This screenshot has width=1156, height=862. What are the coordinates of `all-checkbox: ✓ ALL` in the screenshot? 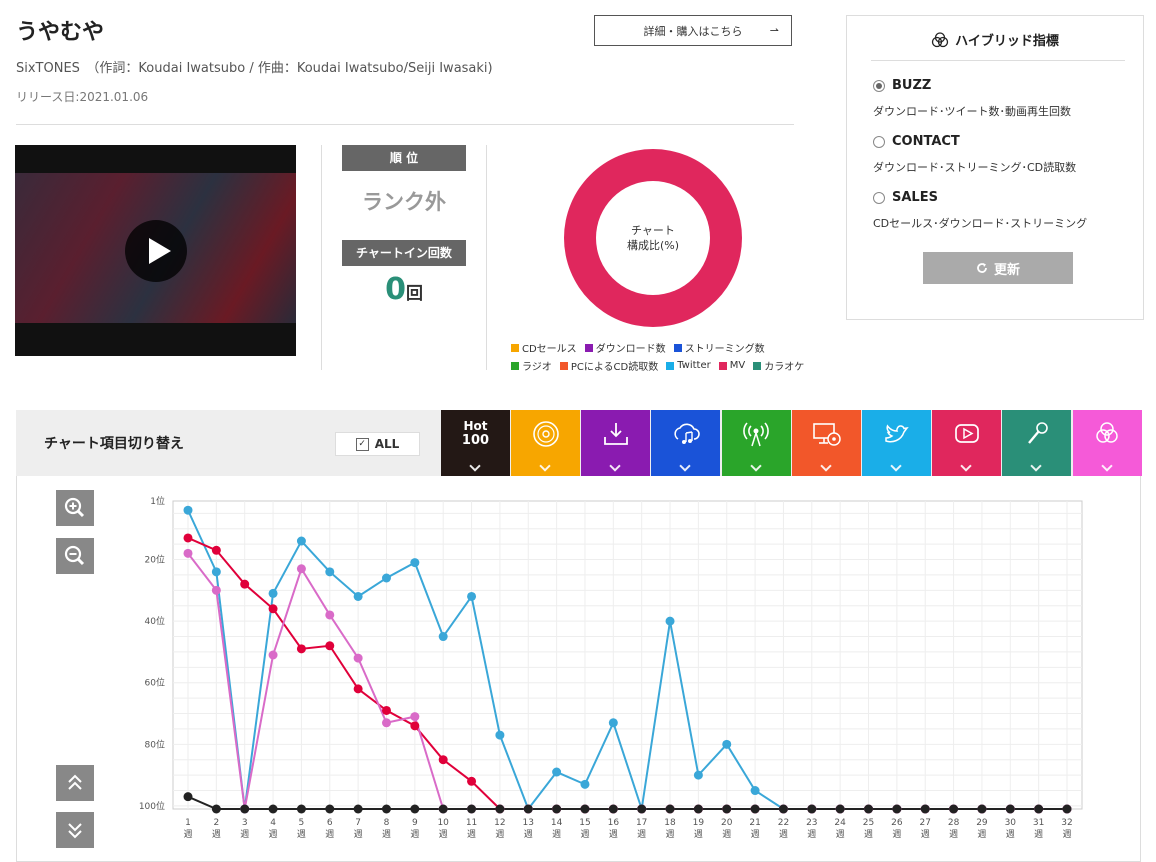 It's located at (377, 444).